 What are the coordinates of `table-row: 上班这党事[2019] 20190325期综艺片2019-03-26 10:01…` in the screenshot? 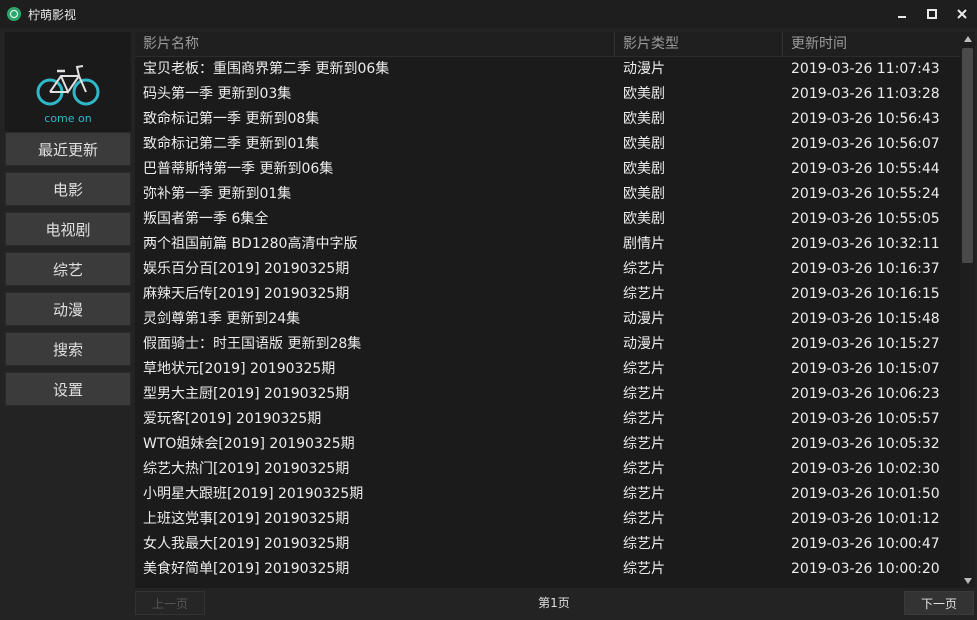 It's located at (547, 519).